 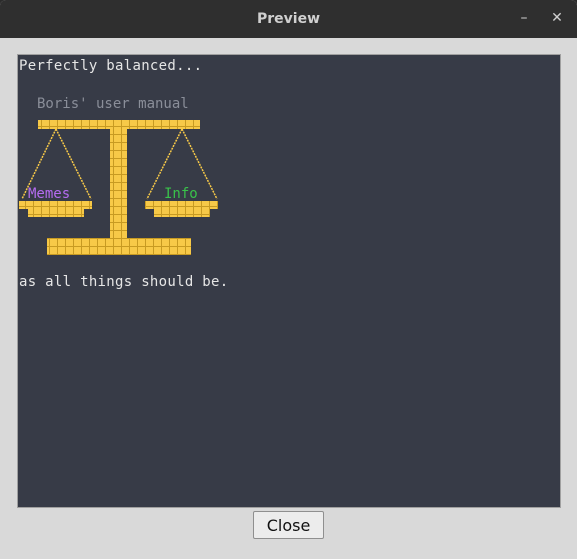 What do you see at coordinates (119, 124) in the screenshot?
I see `scale-beam` at bounding box center [119, 124].